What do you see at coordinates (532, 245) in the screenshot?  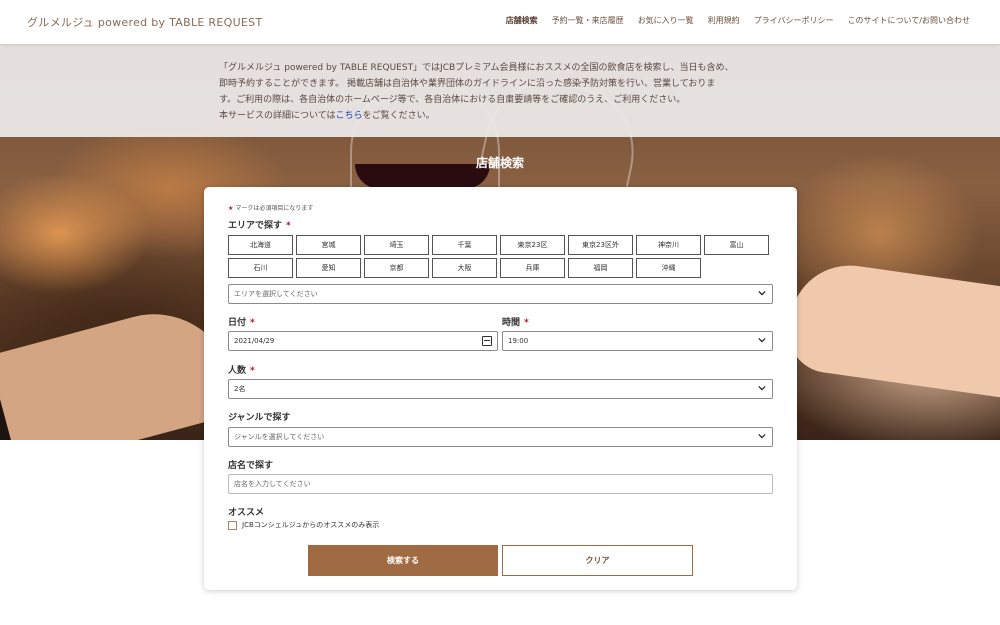 I see `area-button-tokyo23: 東京23区` at bounding box center [532, 245].